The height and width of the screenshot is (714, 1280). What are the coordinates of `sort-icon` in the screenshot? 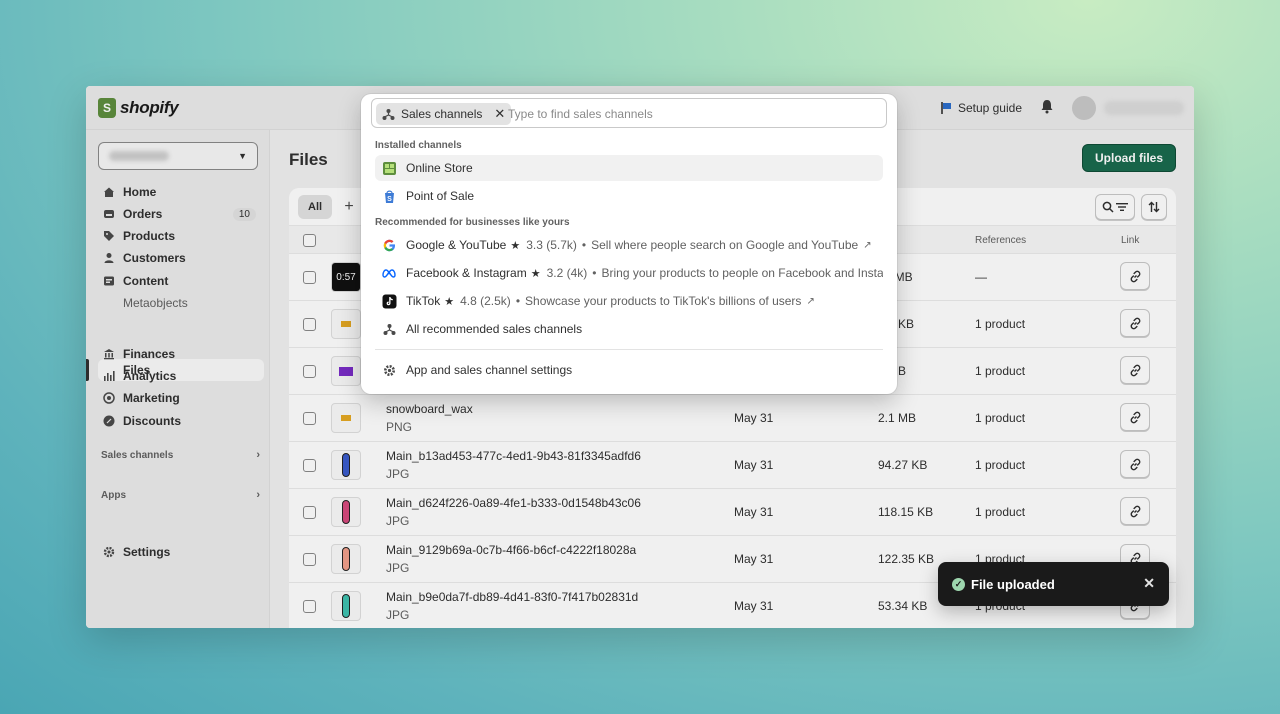 It's located at (1154, 207).